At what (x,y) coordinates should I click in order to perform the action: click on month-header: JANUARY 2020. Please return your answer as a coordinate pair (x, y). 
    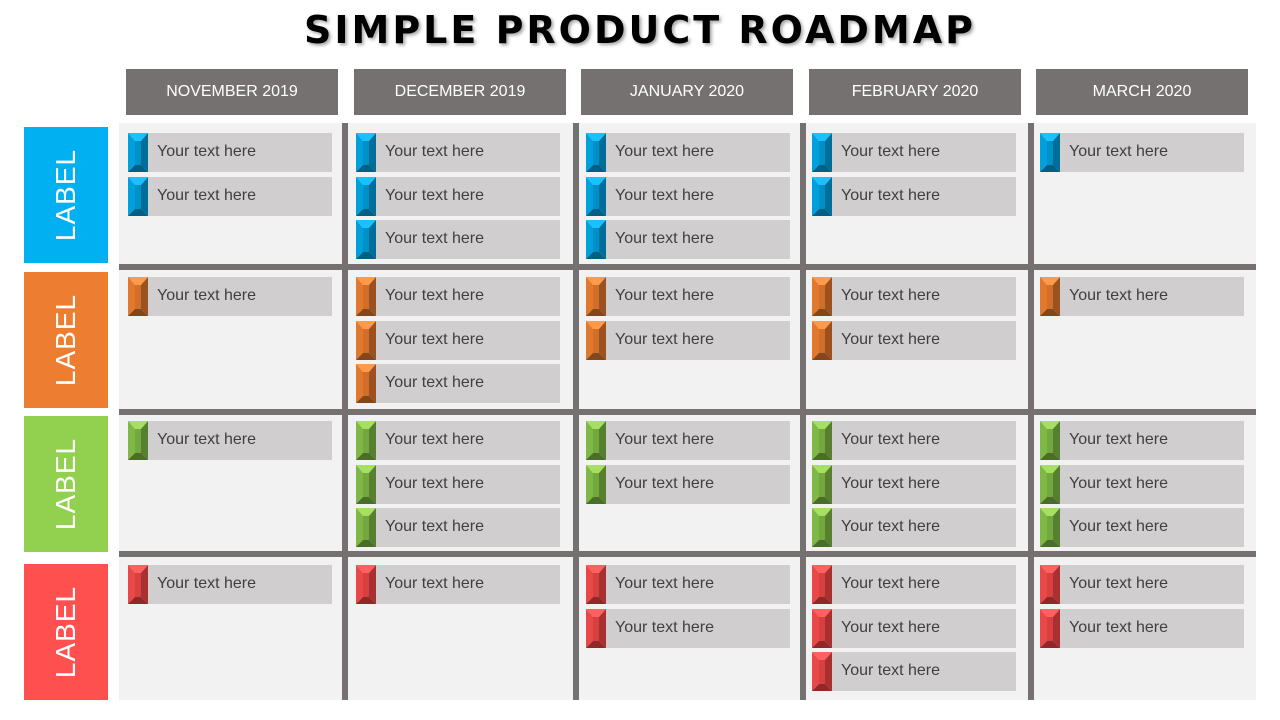
    Looking at the image, I should click on (687, 92).